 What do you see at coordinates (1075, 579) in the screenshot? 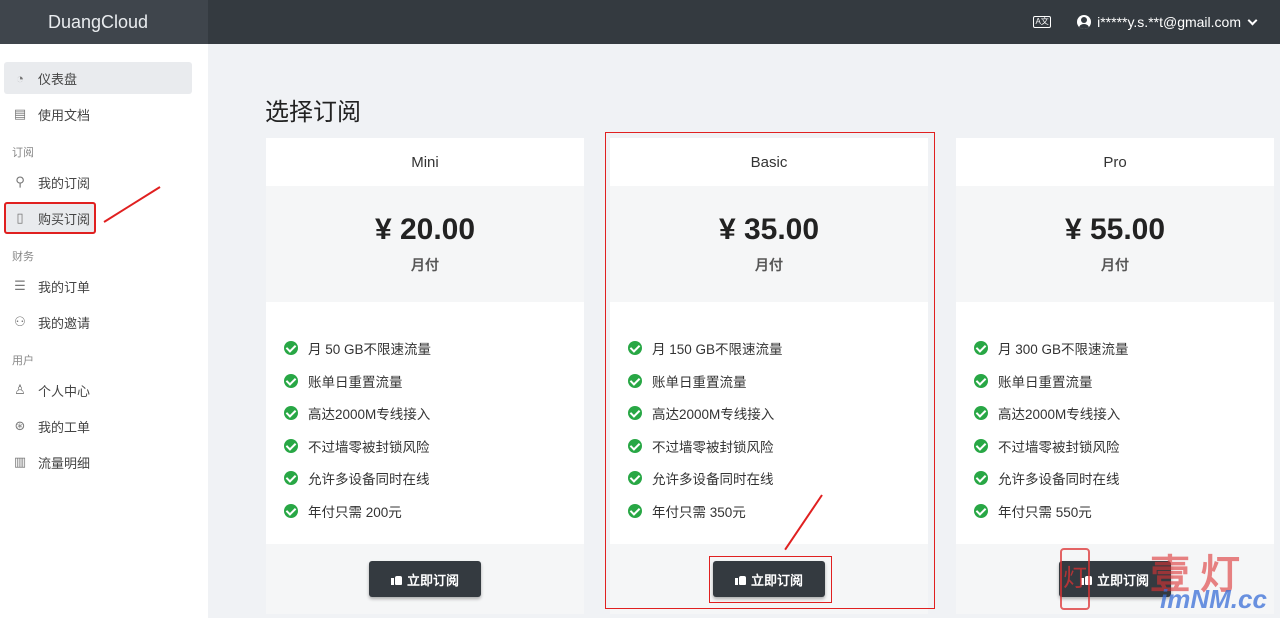
I see `watermark-seal: 灯` at bounding box center [1075, 579].